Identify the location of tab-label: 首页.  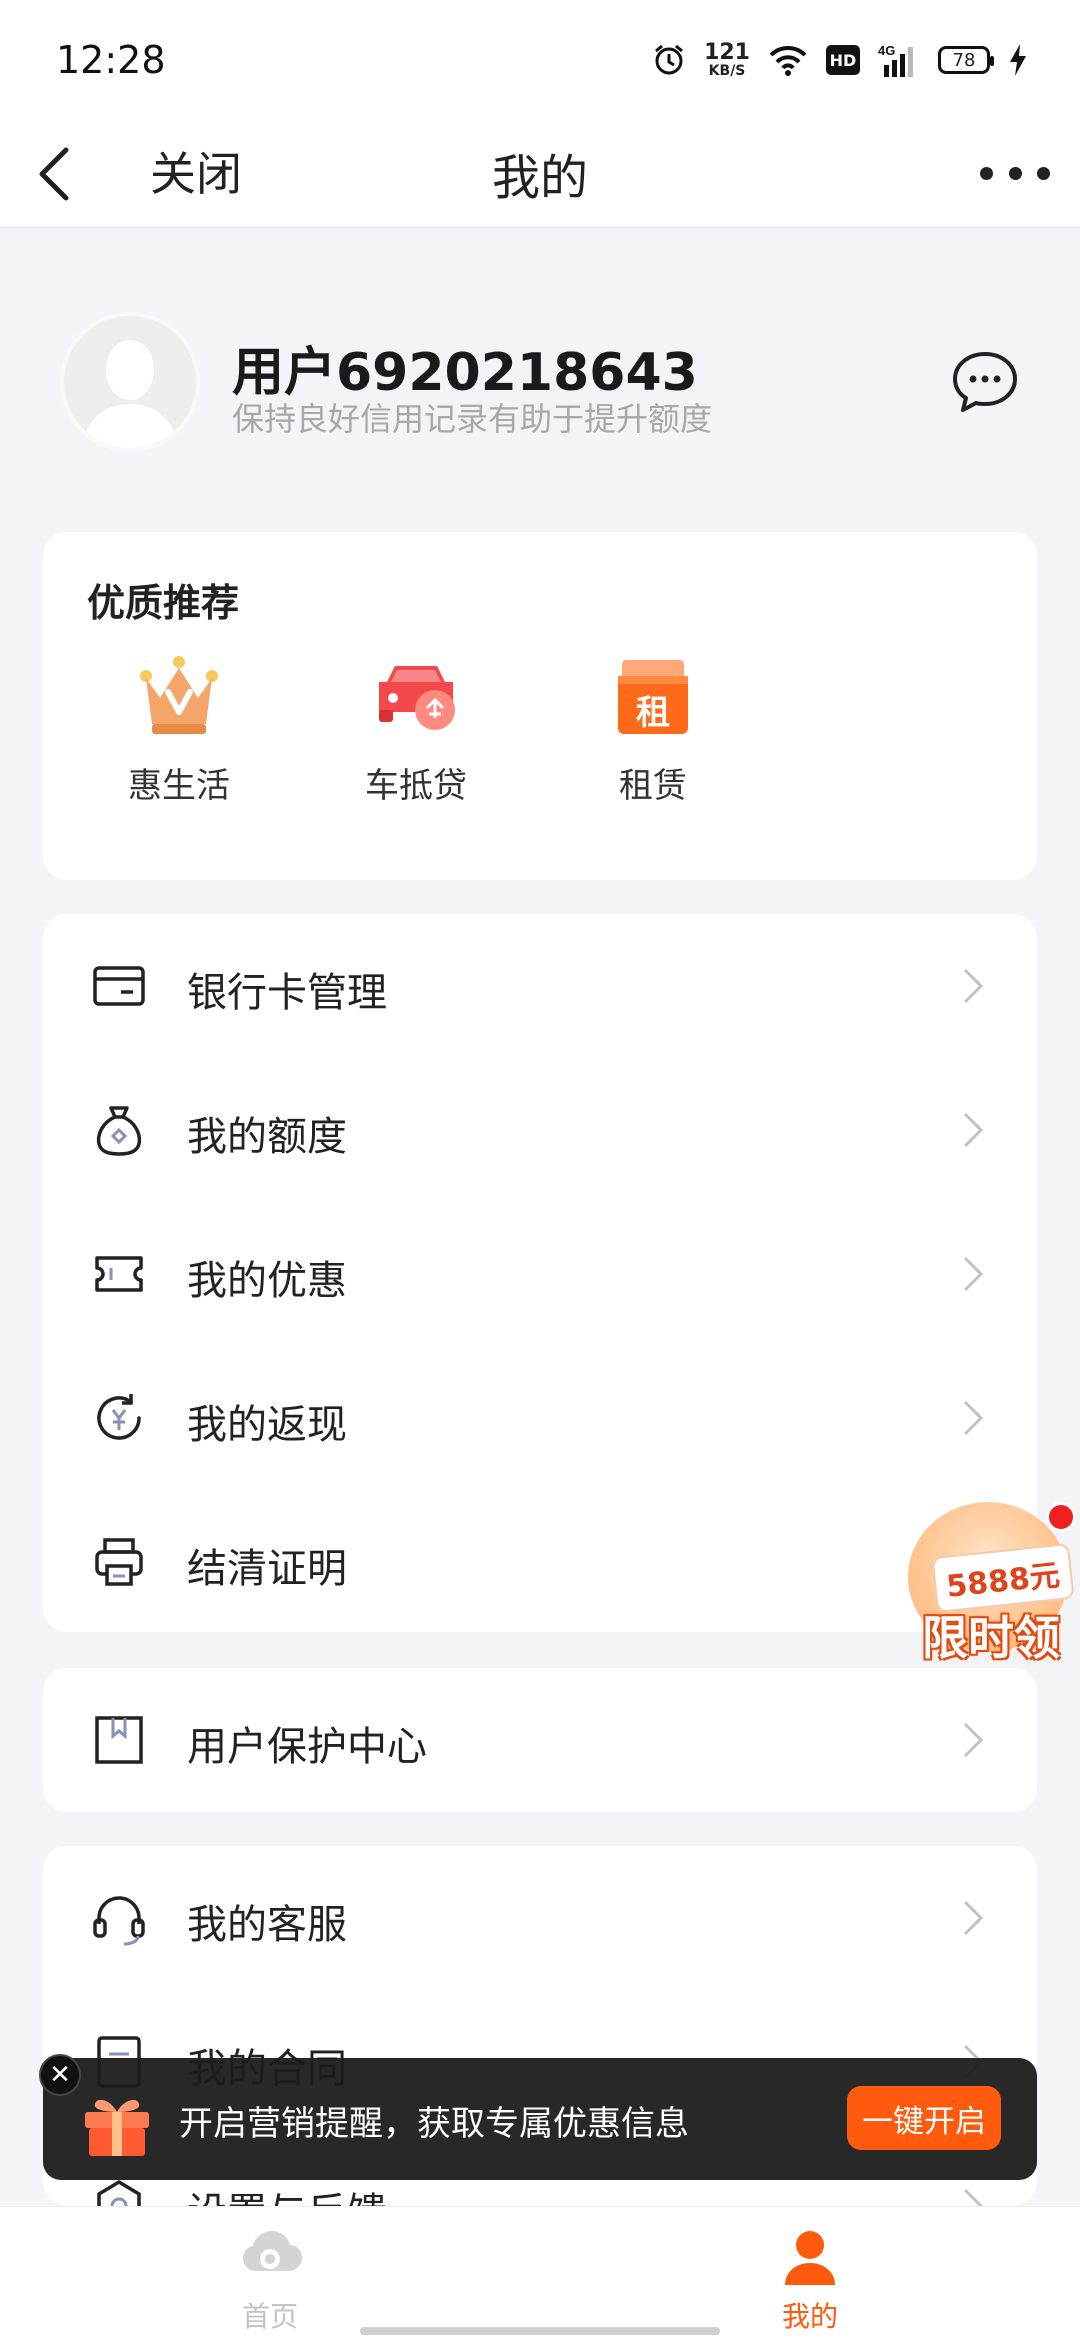
(269, 2316).